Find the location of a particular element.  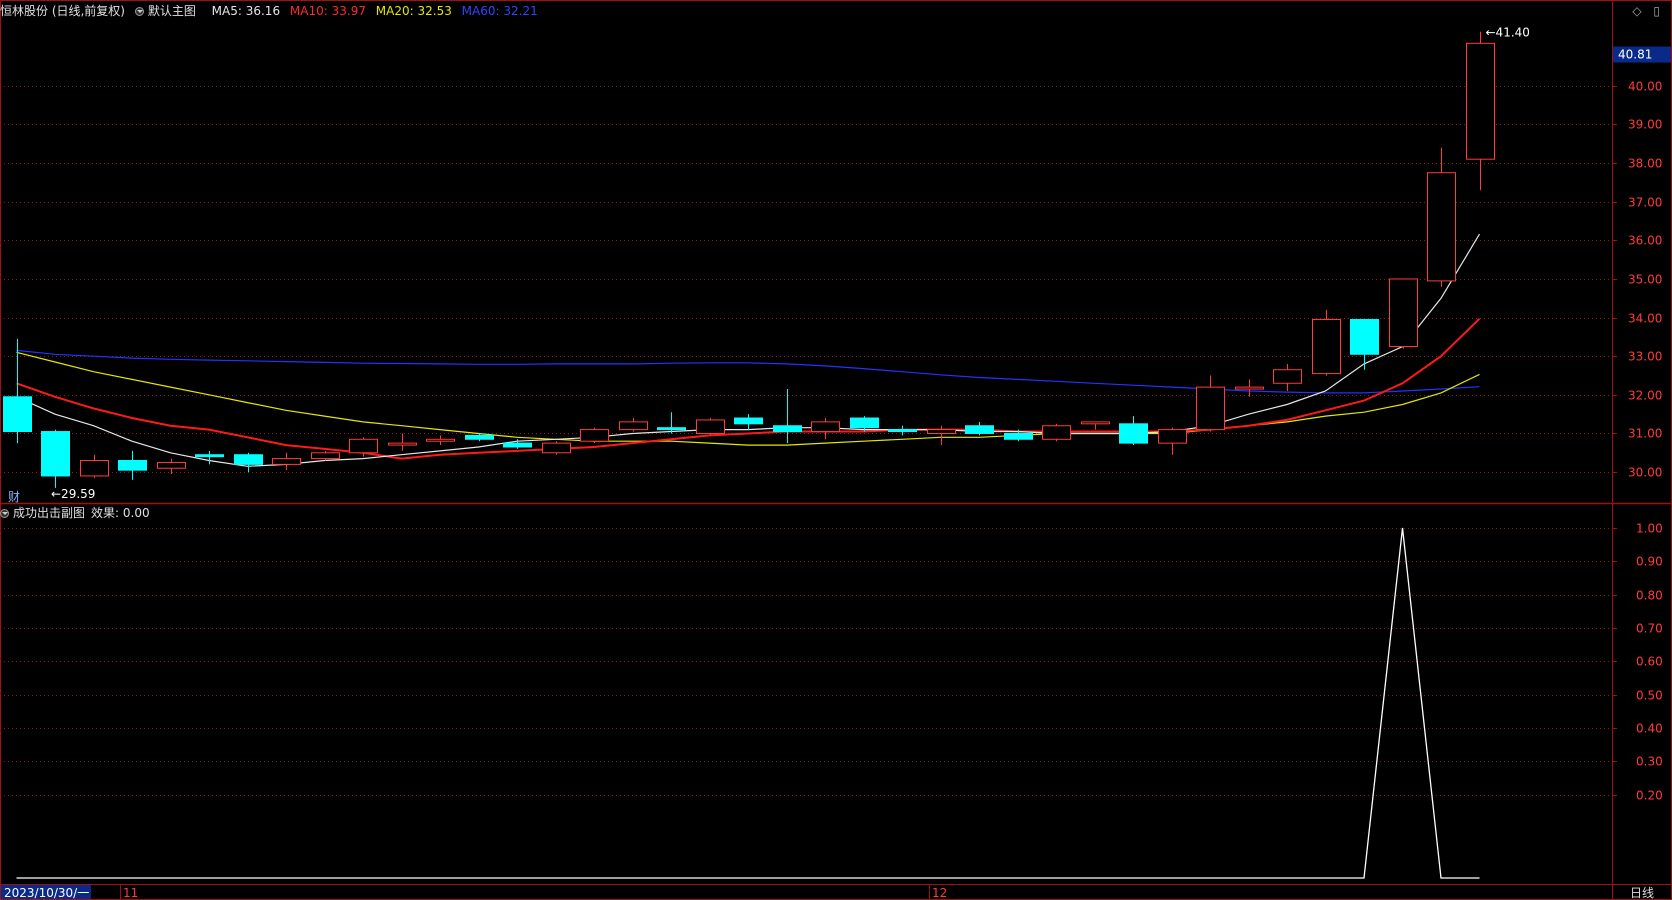

main-y-tick-label: 36.00 is located at coordinates (1645, 241).